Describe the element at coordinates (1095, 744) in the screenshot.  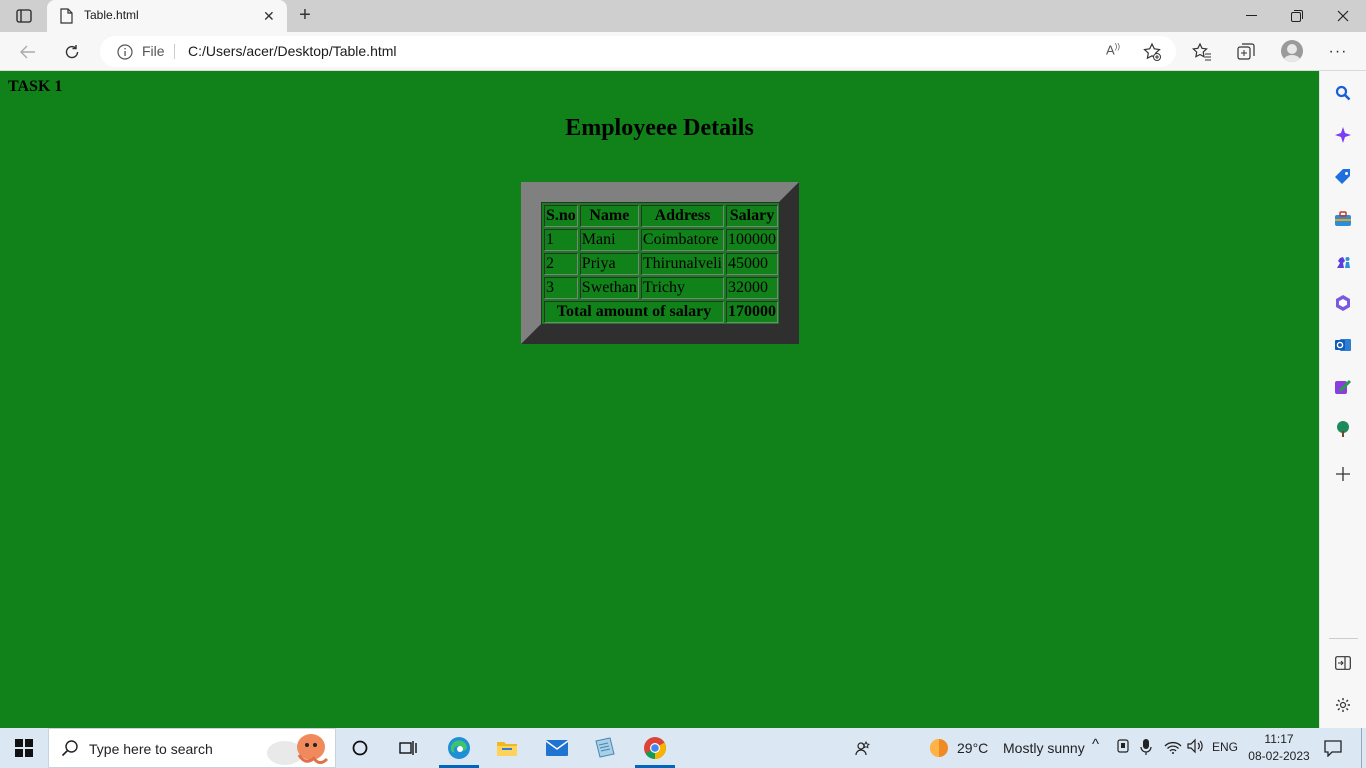
I see `show-hidden-icons-chevron-icon: ^` at that location.